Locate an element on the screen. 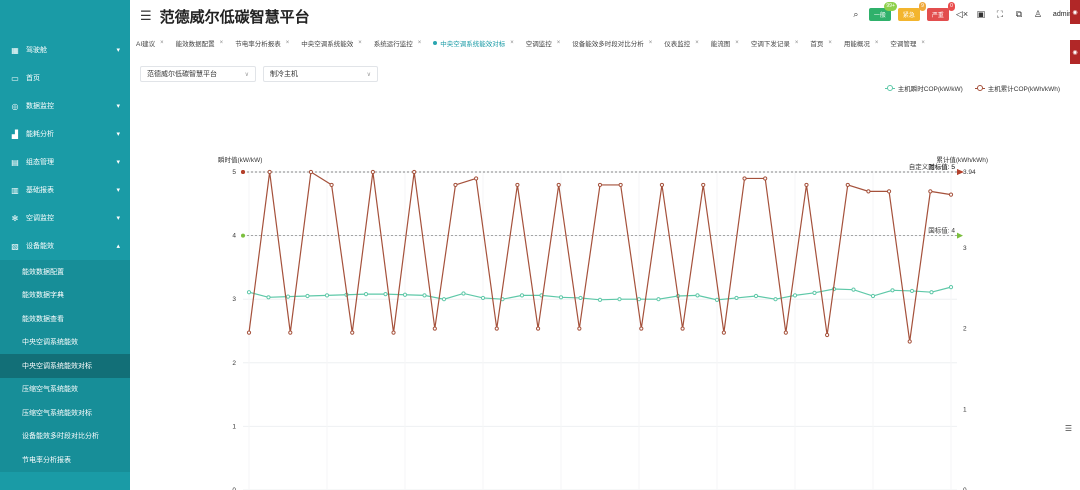  mark-line-label: 国标值: 4 is located at coordinates (941, 230).